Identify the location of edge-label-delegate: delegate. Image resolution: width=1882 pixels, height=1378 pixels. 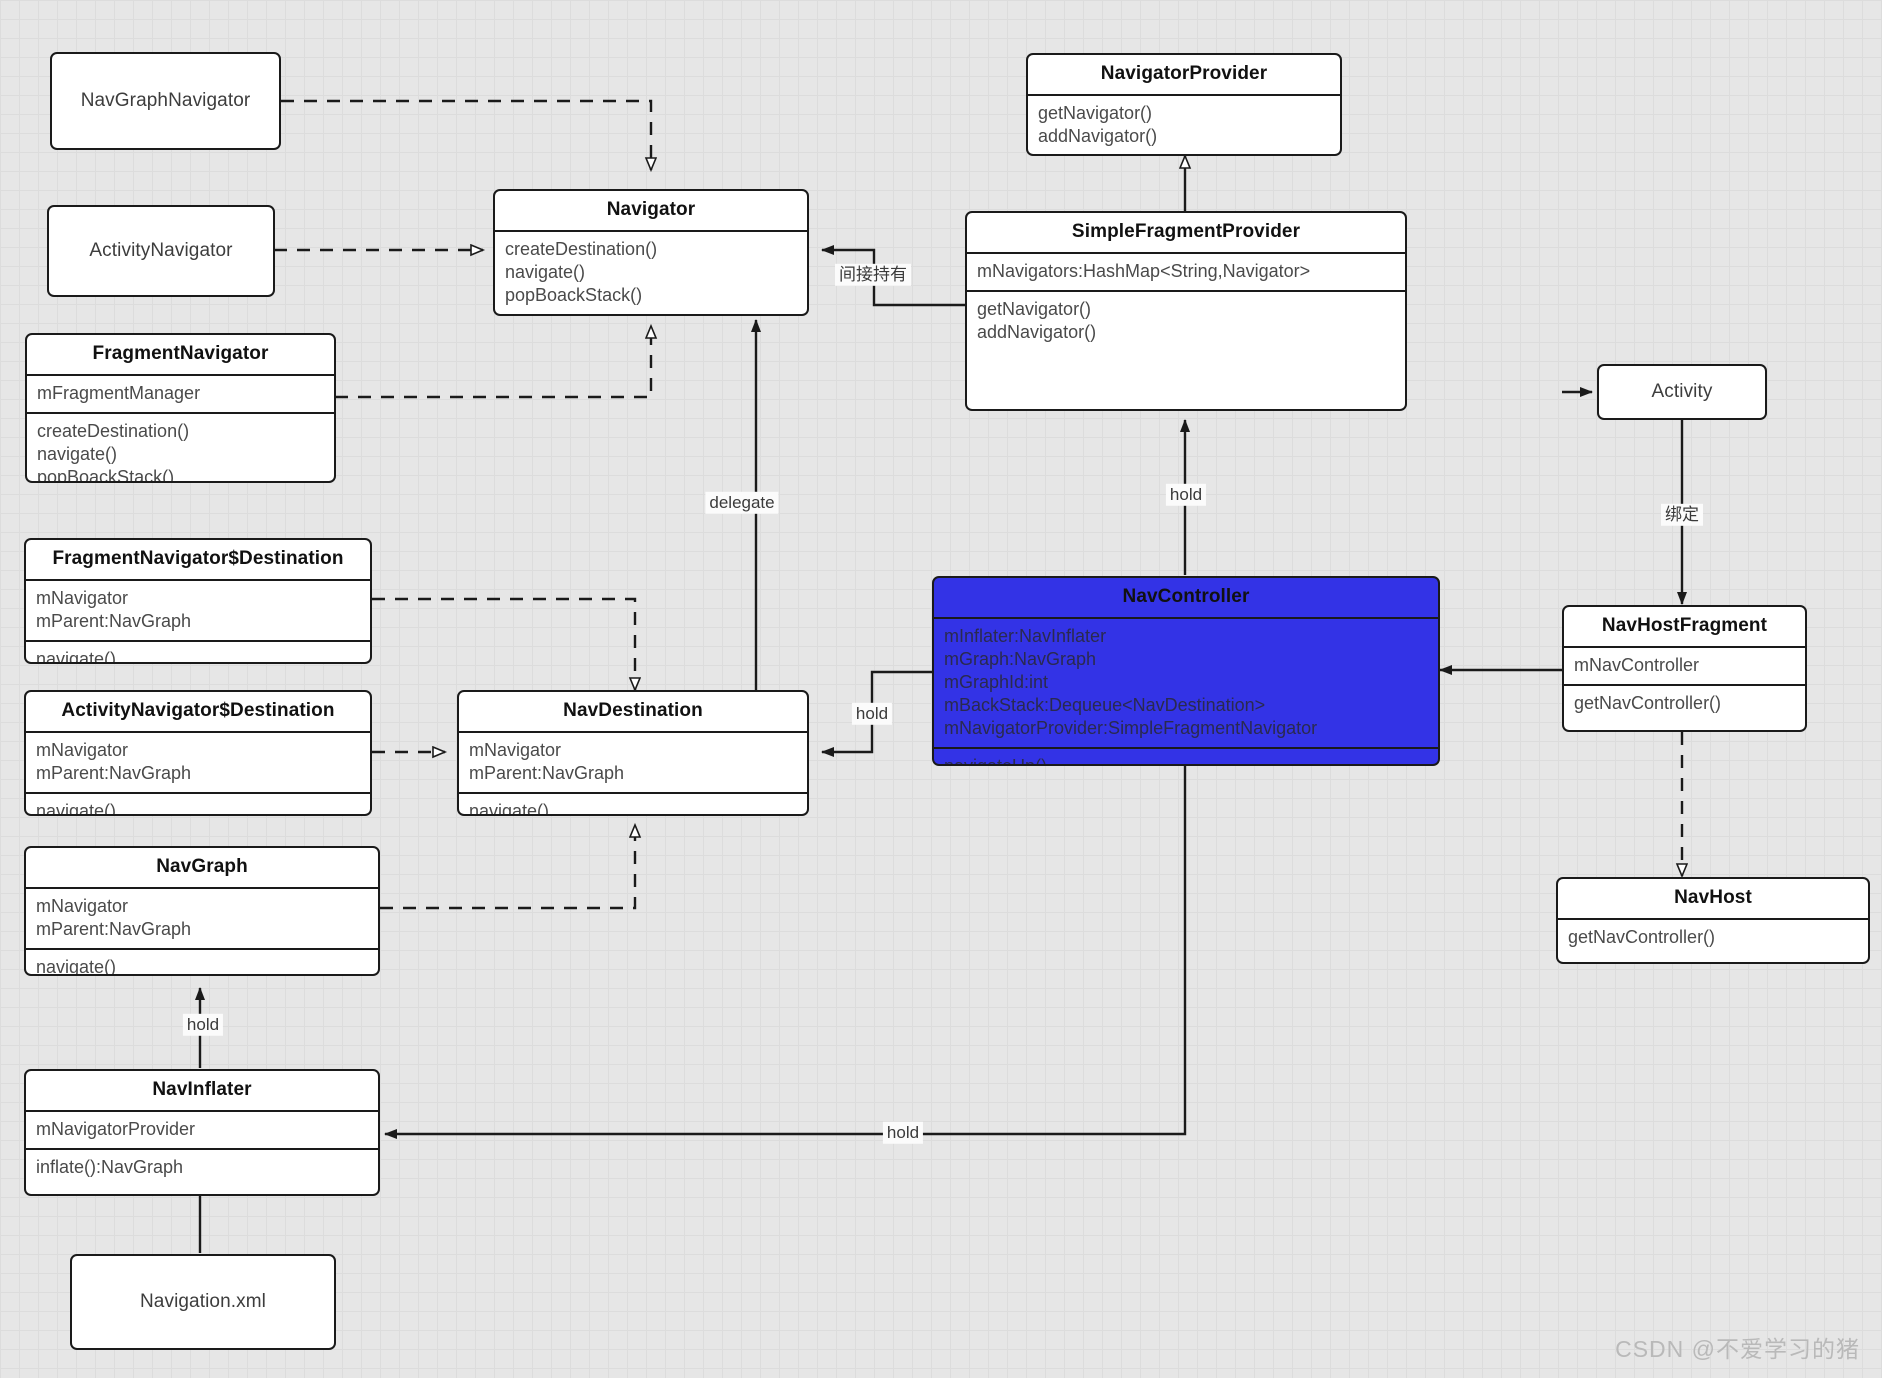
(742, 503).